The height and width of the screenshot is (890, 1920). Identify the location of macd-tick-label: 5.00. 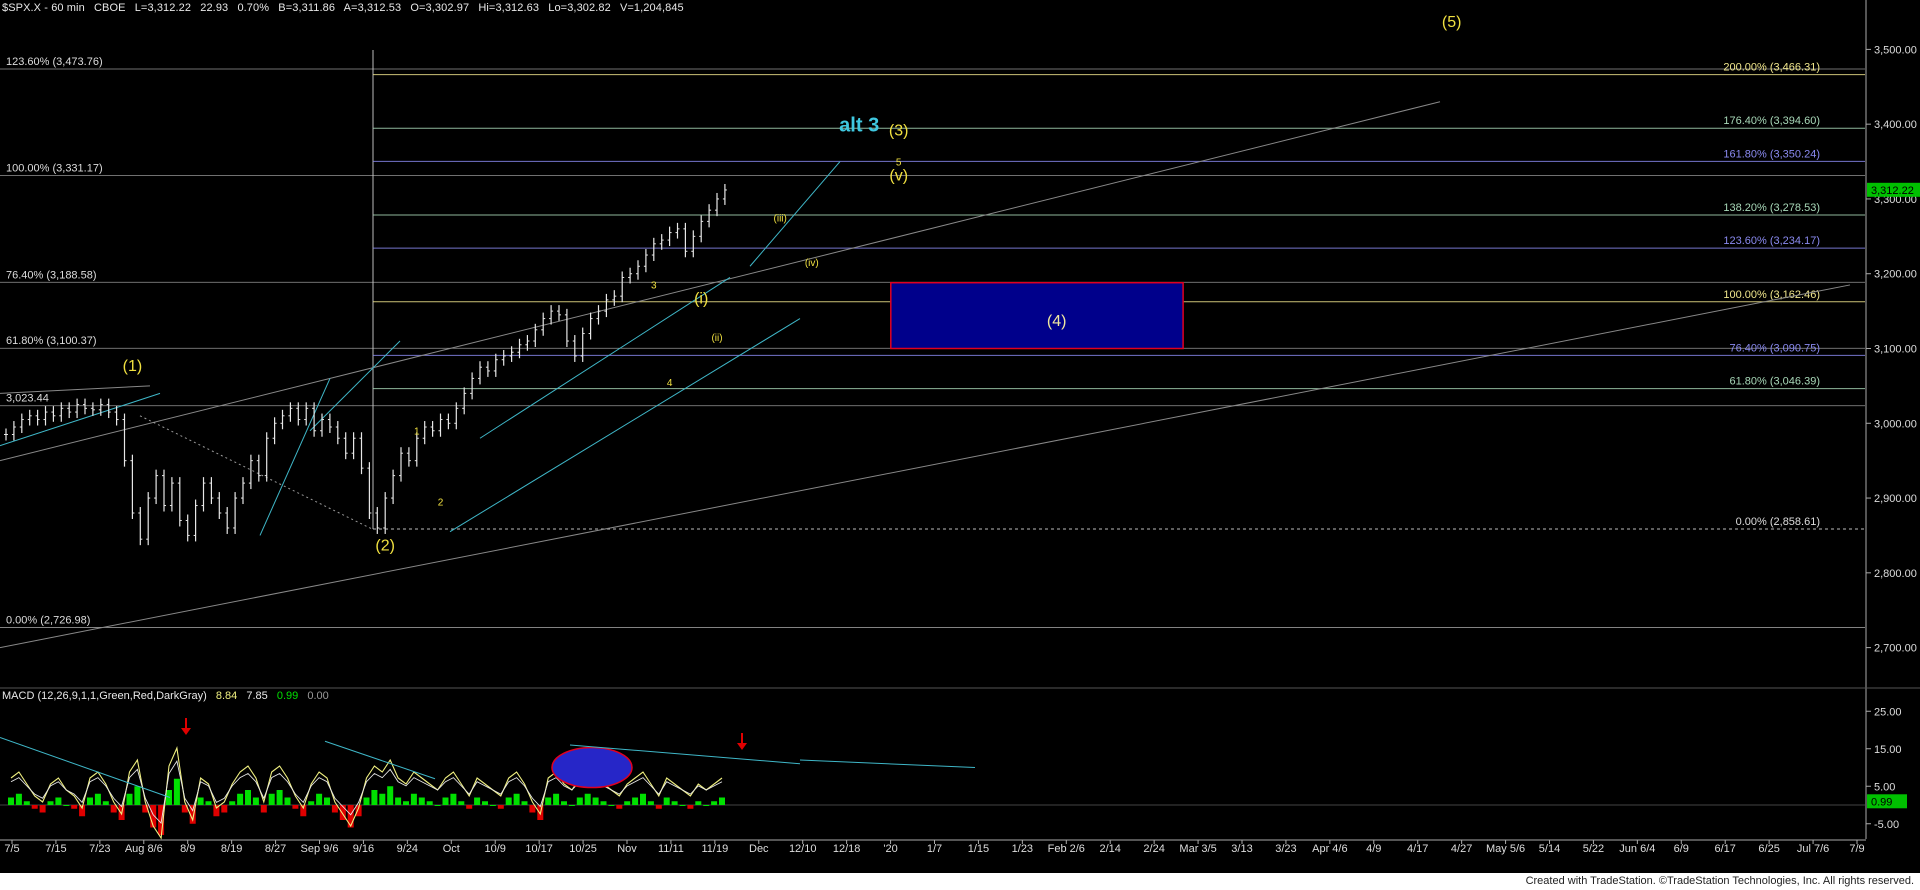
(1884, 787).